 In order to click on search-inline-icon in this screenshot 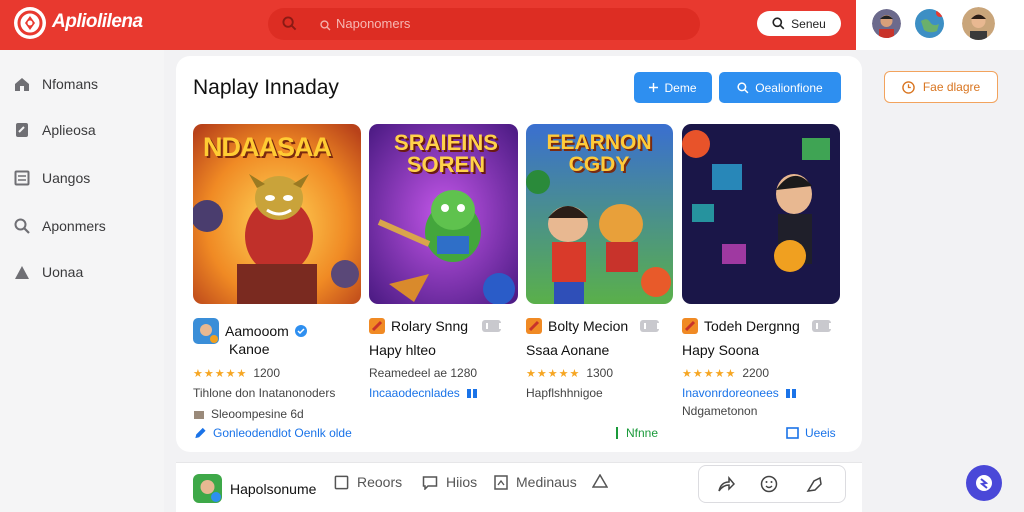, I will do `click(325, 27)`.